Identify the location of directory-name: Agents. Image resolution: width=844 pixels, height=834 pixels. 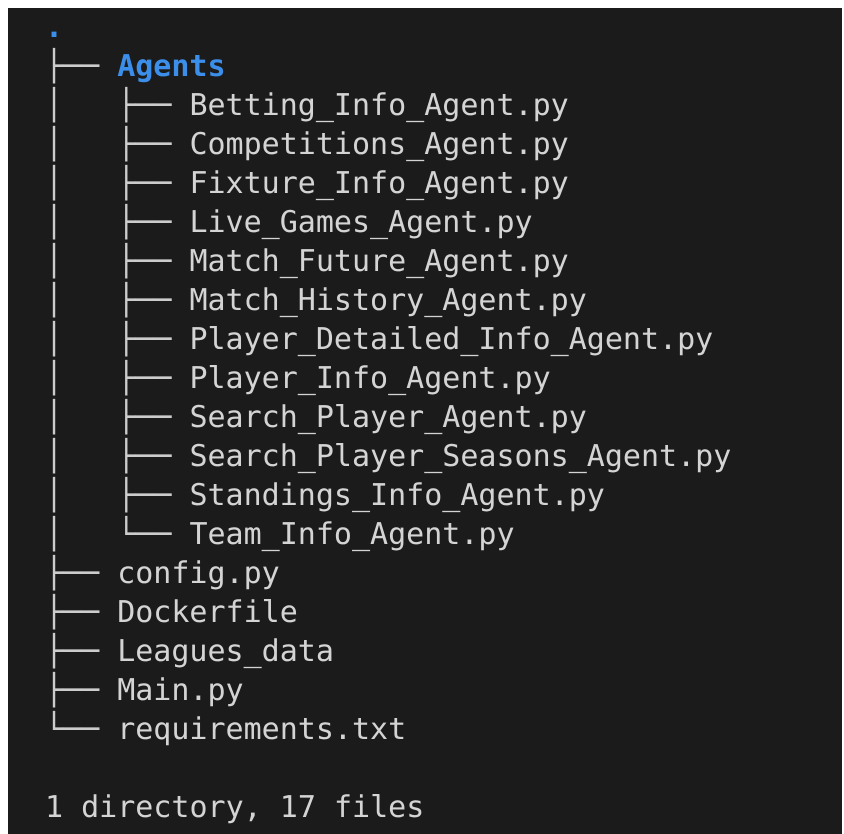
(171, 66).